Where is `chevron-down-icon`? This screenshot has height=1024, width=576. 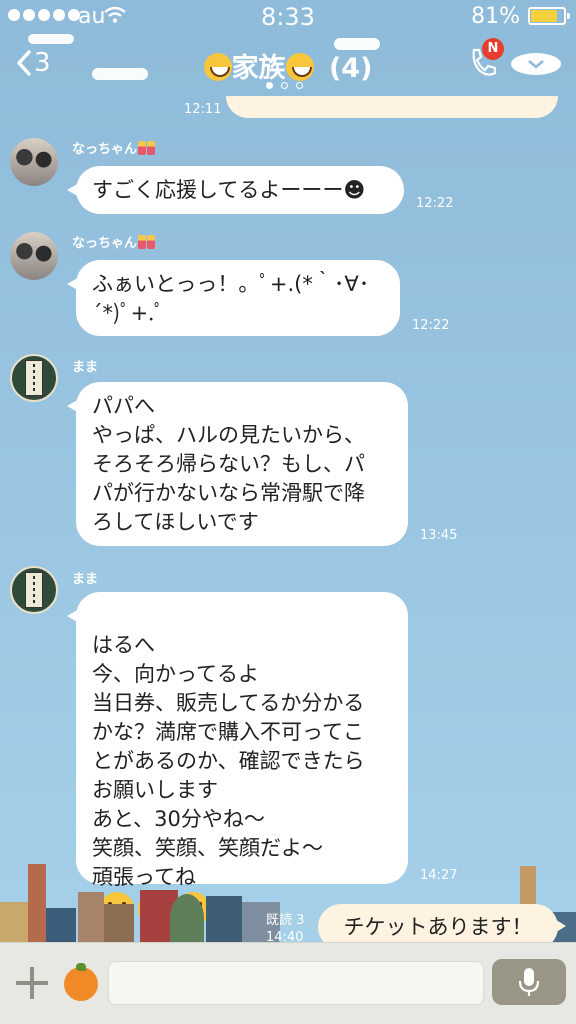 chevron-down-icon is located at coordinates (536, 64).